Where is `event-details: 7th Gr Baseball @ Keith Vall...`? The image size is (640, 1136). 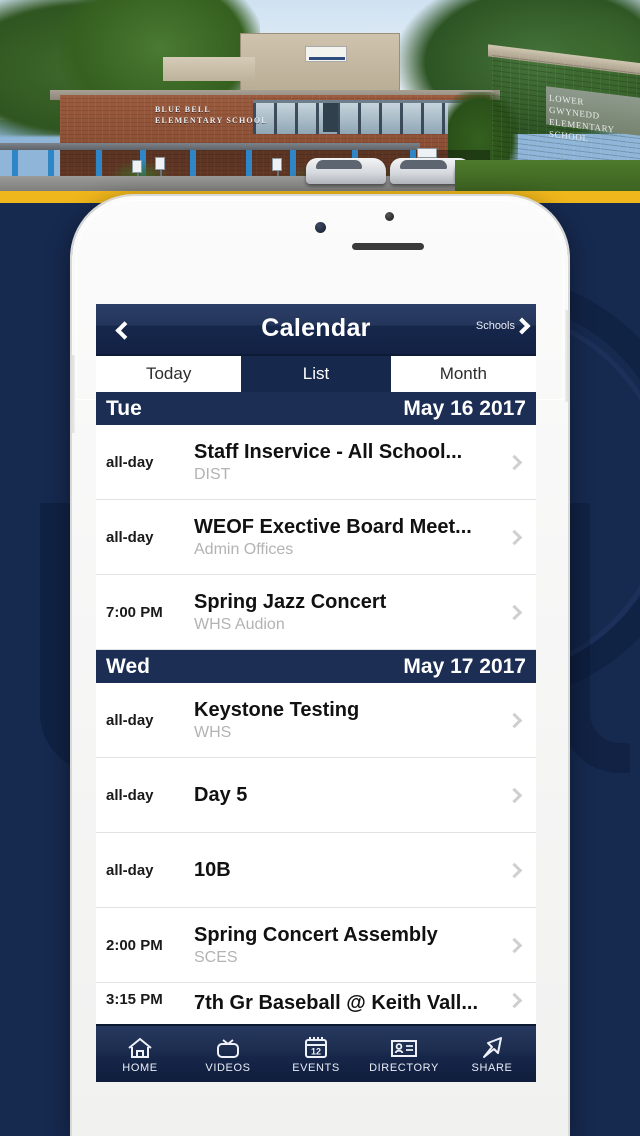
event-details: 7th Gr Baseball @ Keith Vall... is located at coordinates (343, 1003).